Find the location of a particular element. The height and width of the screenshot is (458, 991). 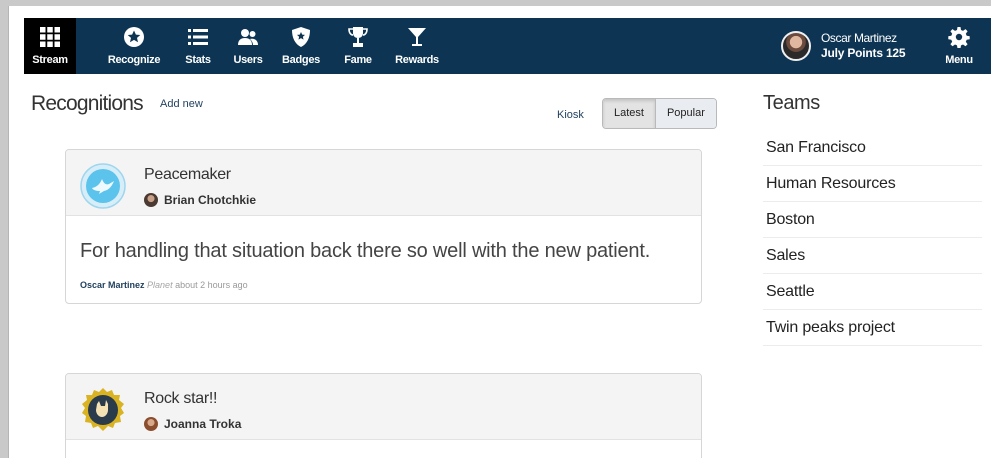

recipient: Joanna Troka is located at coordinates (192, 424).